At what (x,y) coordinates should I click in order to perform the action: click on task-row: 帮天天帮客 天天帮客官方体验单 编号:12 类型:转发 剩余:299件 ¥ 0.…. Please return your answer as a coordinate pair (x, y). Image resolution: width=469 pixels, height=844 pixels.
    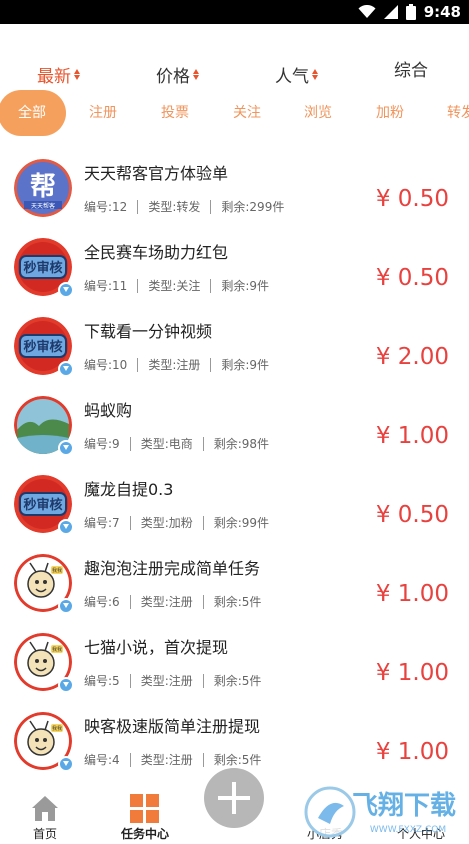
    Looking at the image, I should click on (234, 185).